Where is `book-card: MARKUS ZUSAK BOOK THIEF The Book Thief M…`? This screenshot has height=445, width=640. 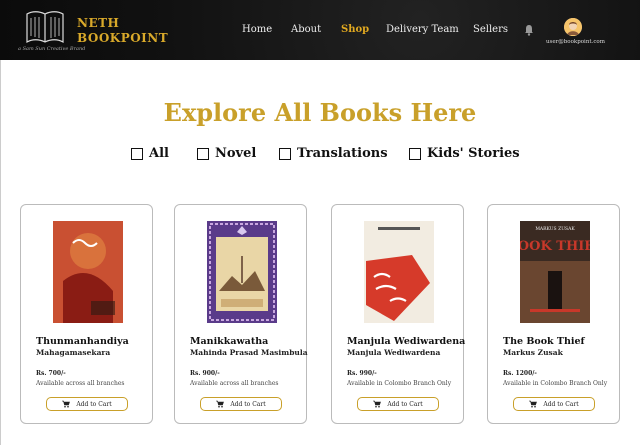 book-card: MARKUS ZUSAK BOOK THIEF The Book Thief M… is located at coordinates (553, 314).